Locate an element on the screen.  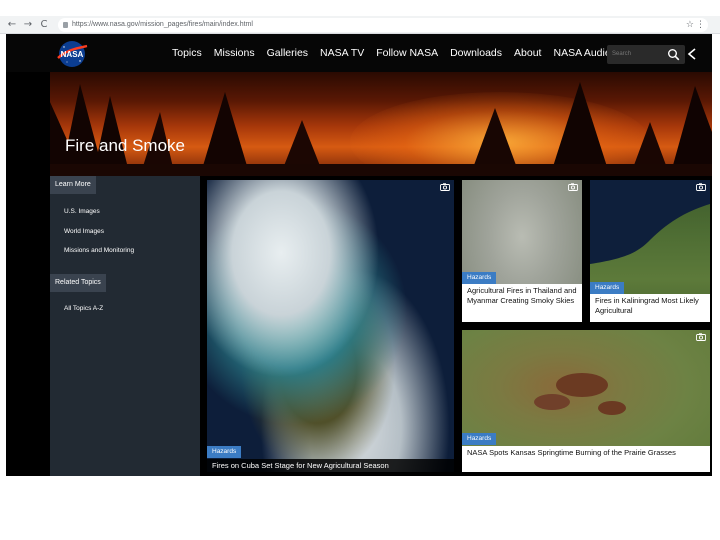
sidebar-link-missions-monitoring: Missions and Monitoring is located at coordinates (99, 250).